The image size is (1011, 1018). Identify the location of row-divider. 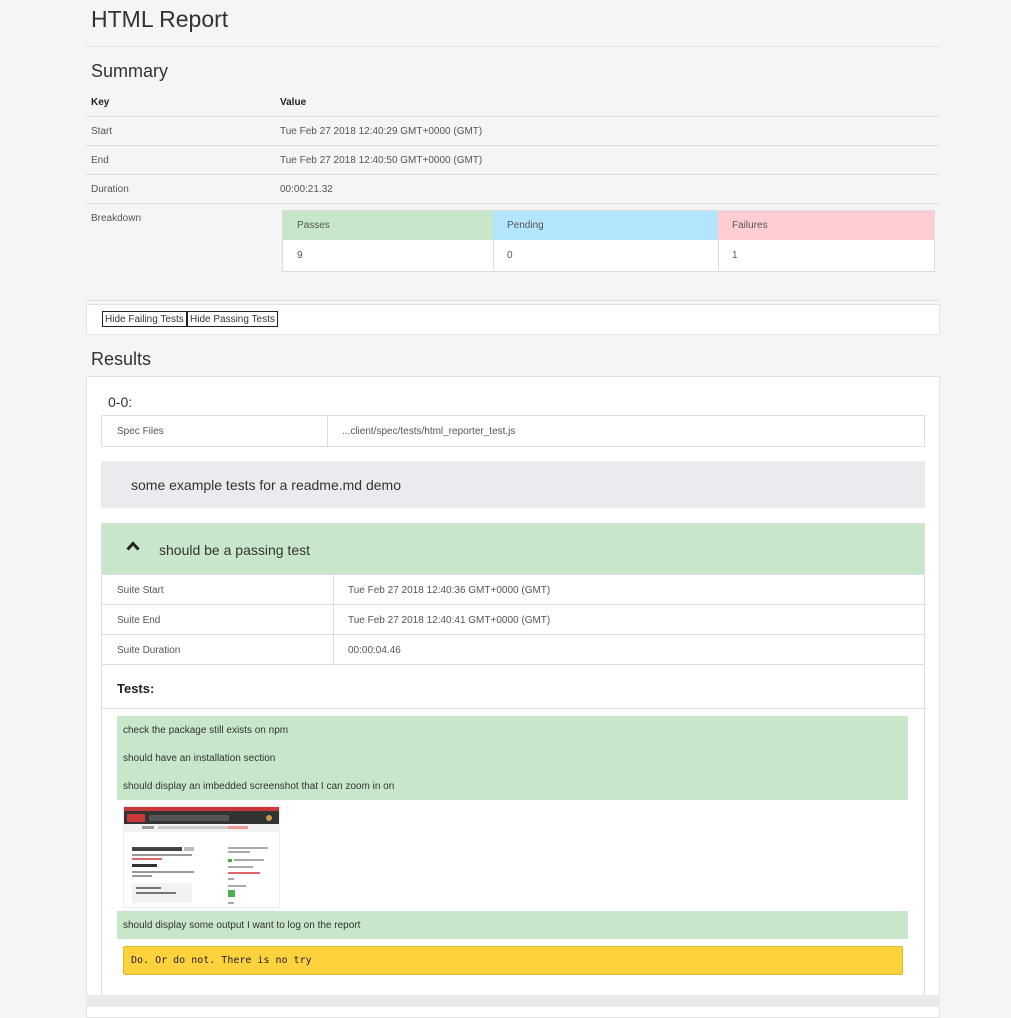
(513, 664).